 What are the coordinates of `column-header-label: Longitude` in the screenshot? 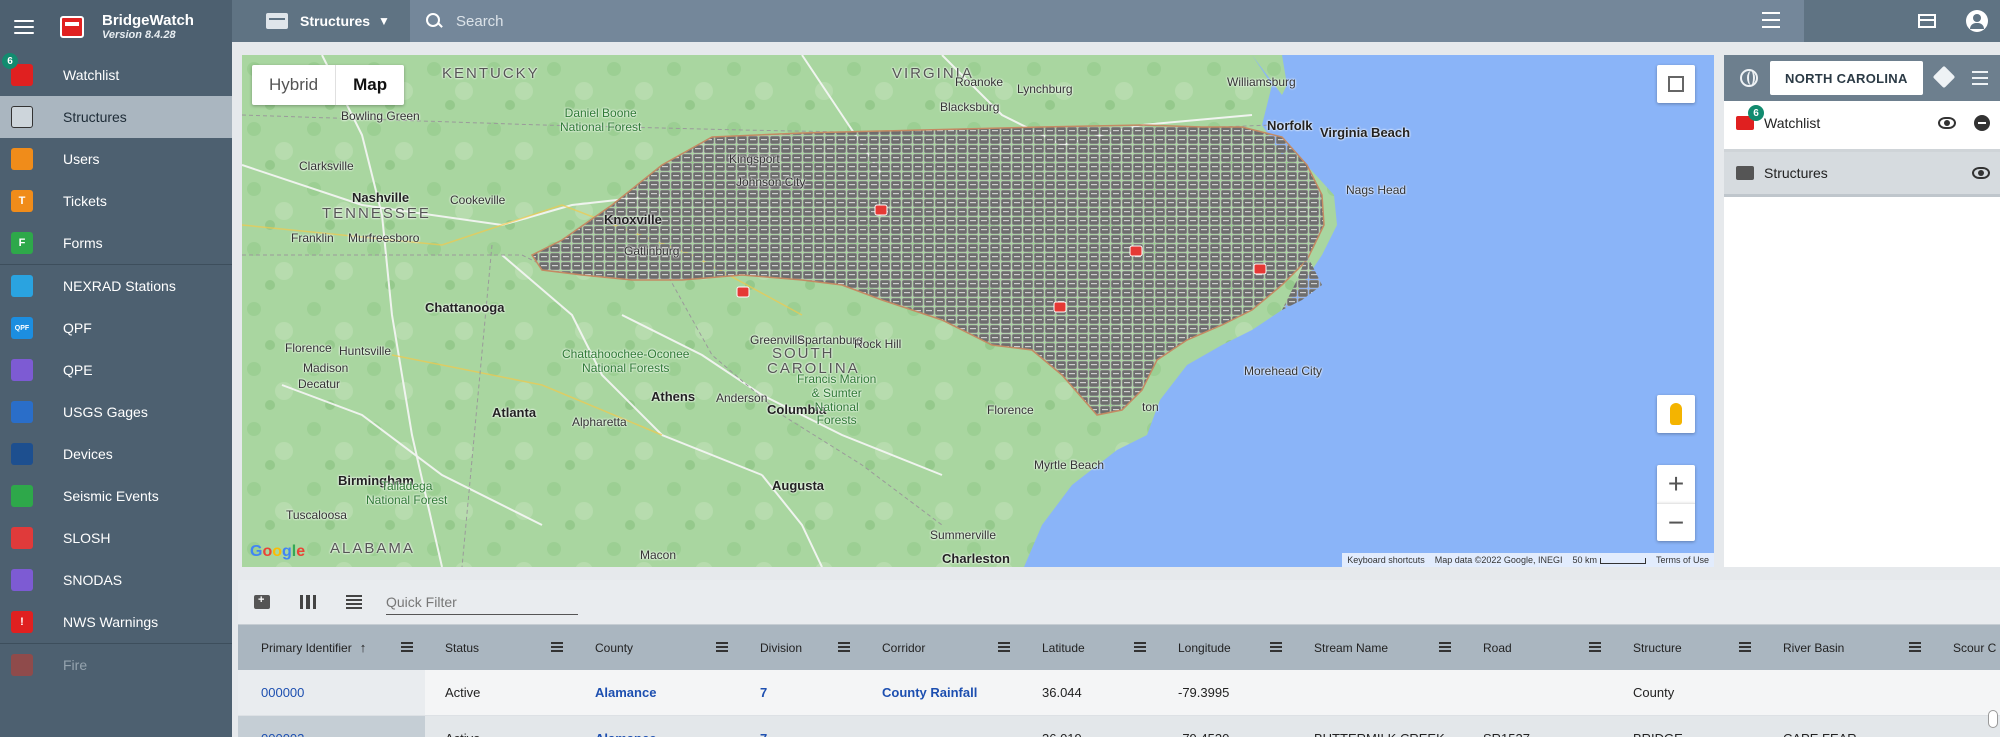 It's located at (1204, 647).